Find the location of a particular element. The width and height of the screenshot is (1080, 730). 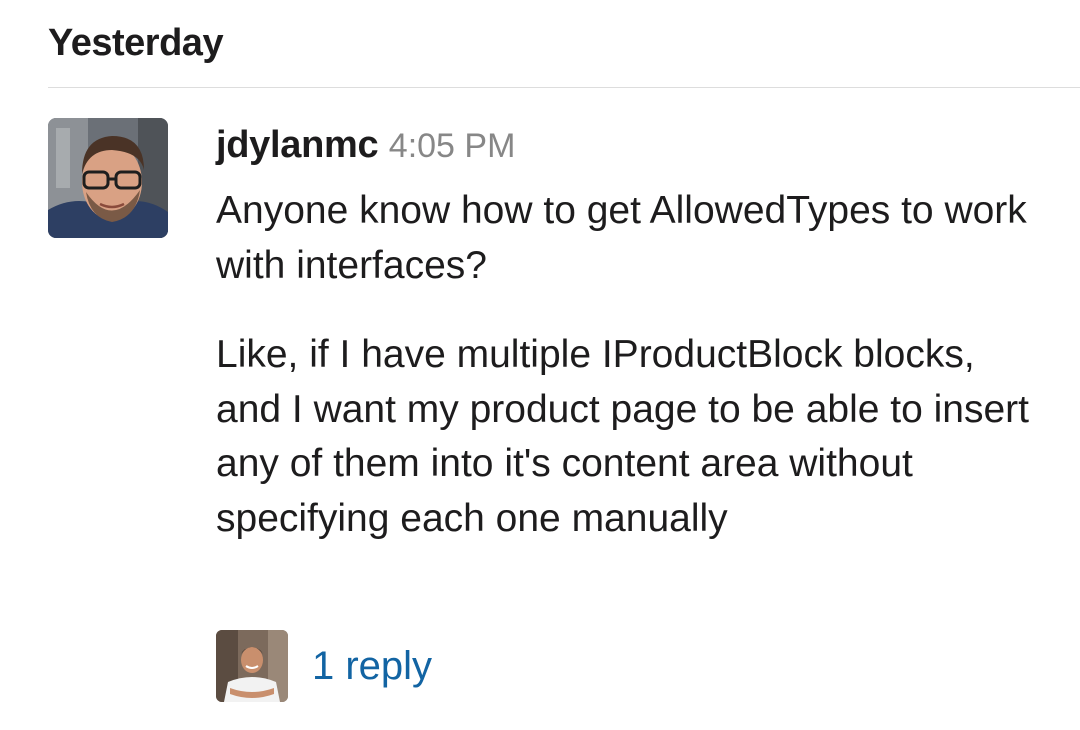

thread-replies-button: 1 reply is located at coordinates (324, 666).